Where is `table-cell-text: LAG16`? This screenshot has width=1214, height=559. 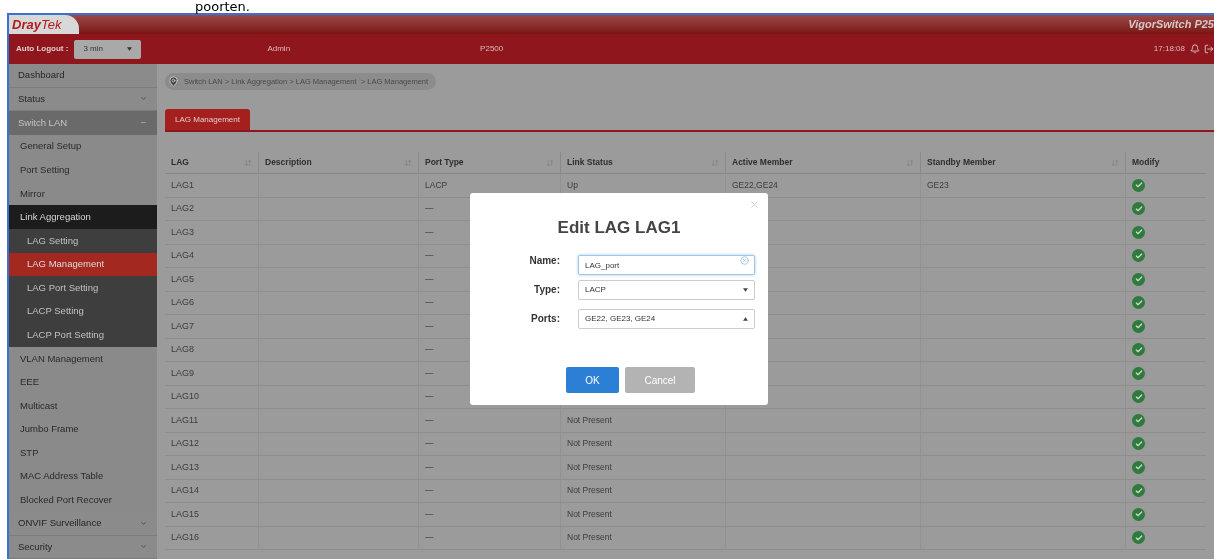 table-cell-text: LAG16 is located at coordinates (185, 537).